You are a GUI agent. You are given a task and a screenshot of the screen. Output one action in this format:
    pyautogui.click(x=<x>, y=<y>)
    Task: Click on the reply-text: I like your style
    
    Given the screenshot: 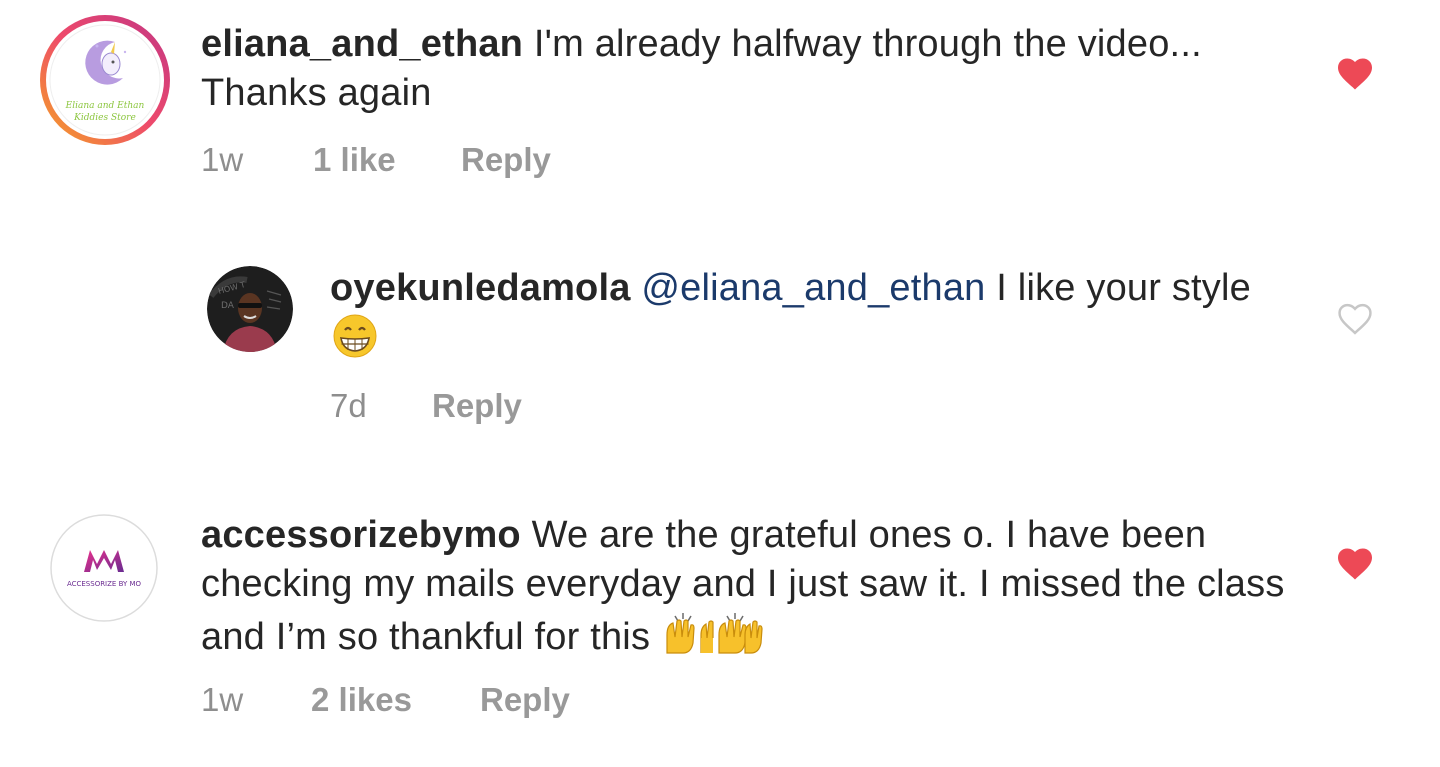 What is the action you would take?
    pyautogui.click(x=1123, y=288)
    